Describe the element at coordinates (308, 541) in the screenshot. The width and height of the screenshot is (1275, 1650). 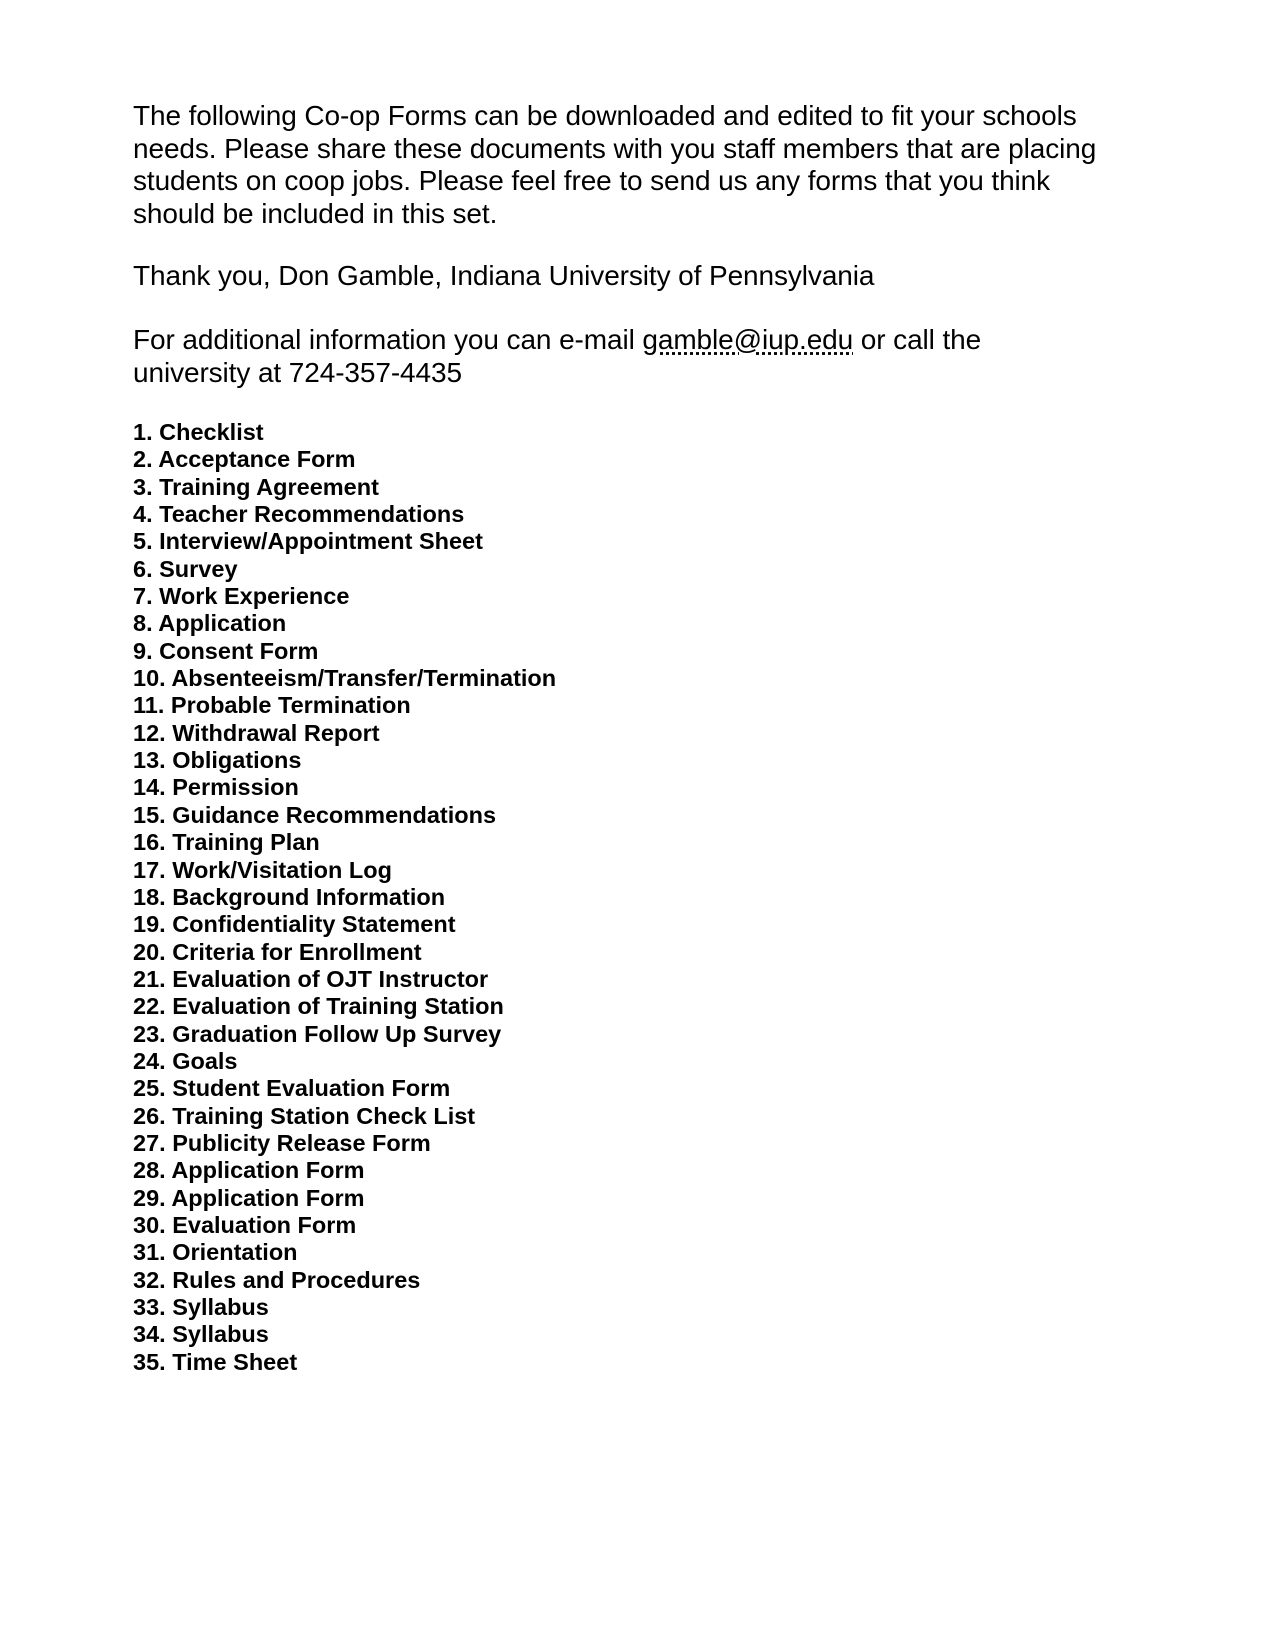
I see `form-list-item: 5. Interview/Appointment Sheet` at that location.